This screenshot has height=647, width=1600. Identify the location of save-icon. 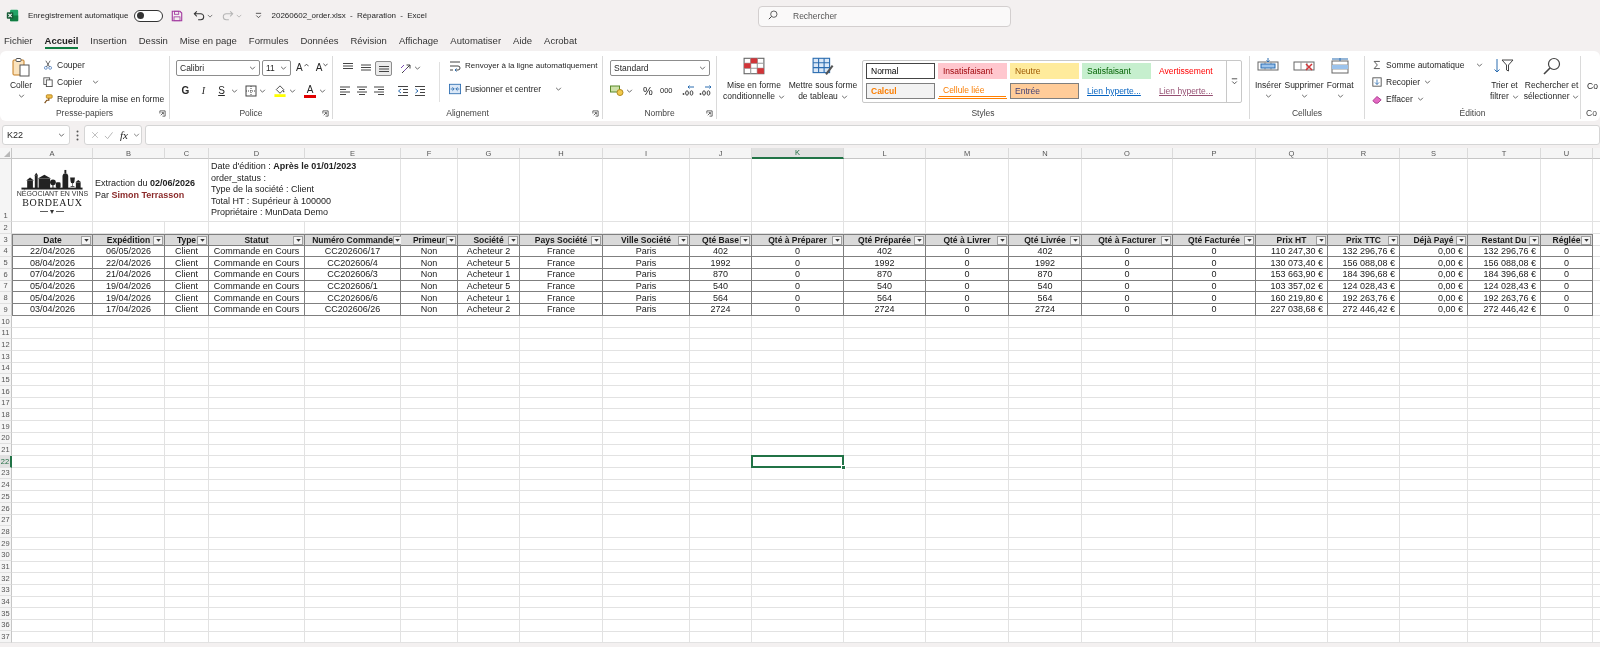
(176, 15).